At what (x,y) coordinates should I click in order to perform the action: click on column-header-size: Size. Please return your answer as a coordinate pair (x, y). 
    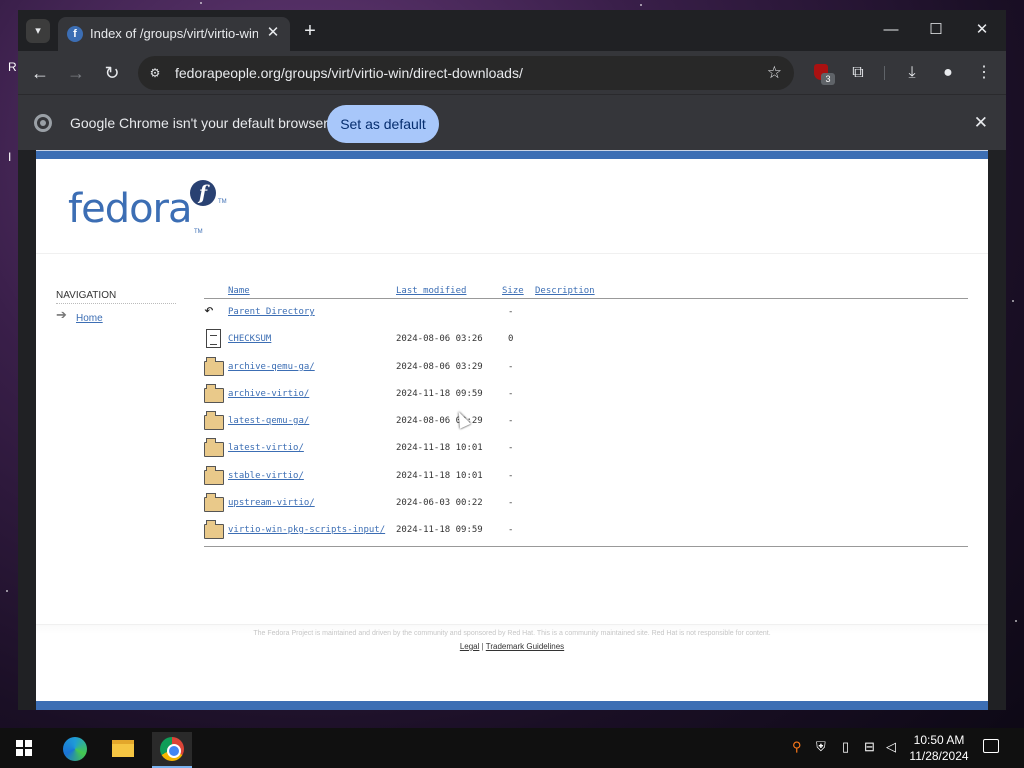
    Looking at the image, I should click on (513, 291).